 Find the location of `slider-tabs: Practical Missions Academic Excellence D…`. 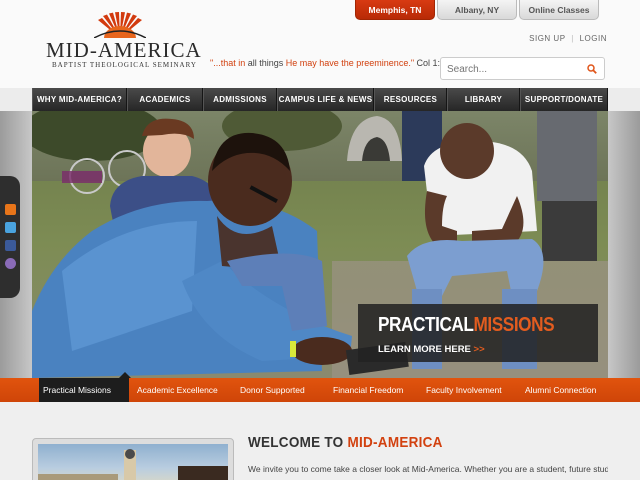

slider-tabs: Practical Missions Academic Excellence D… is located at coordinates (320, 387).